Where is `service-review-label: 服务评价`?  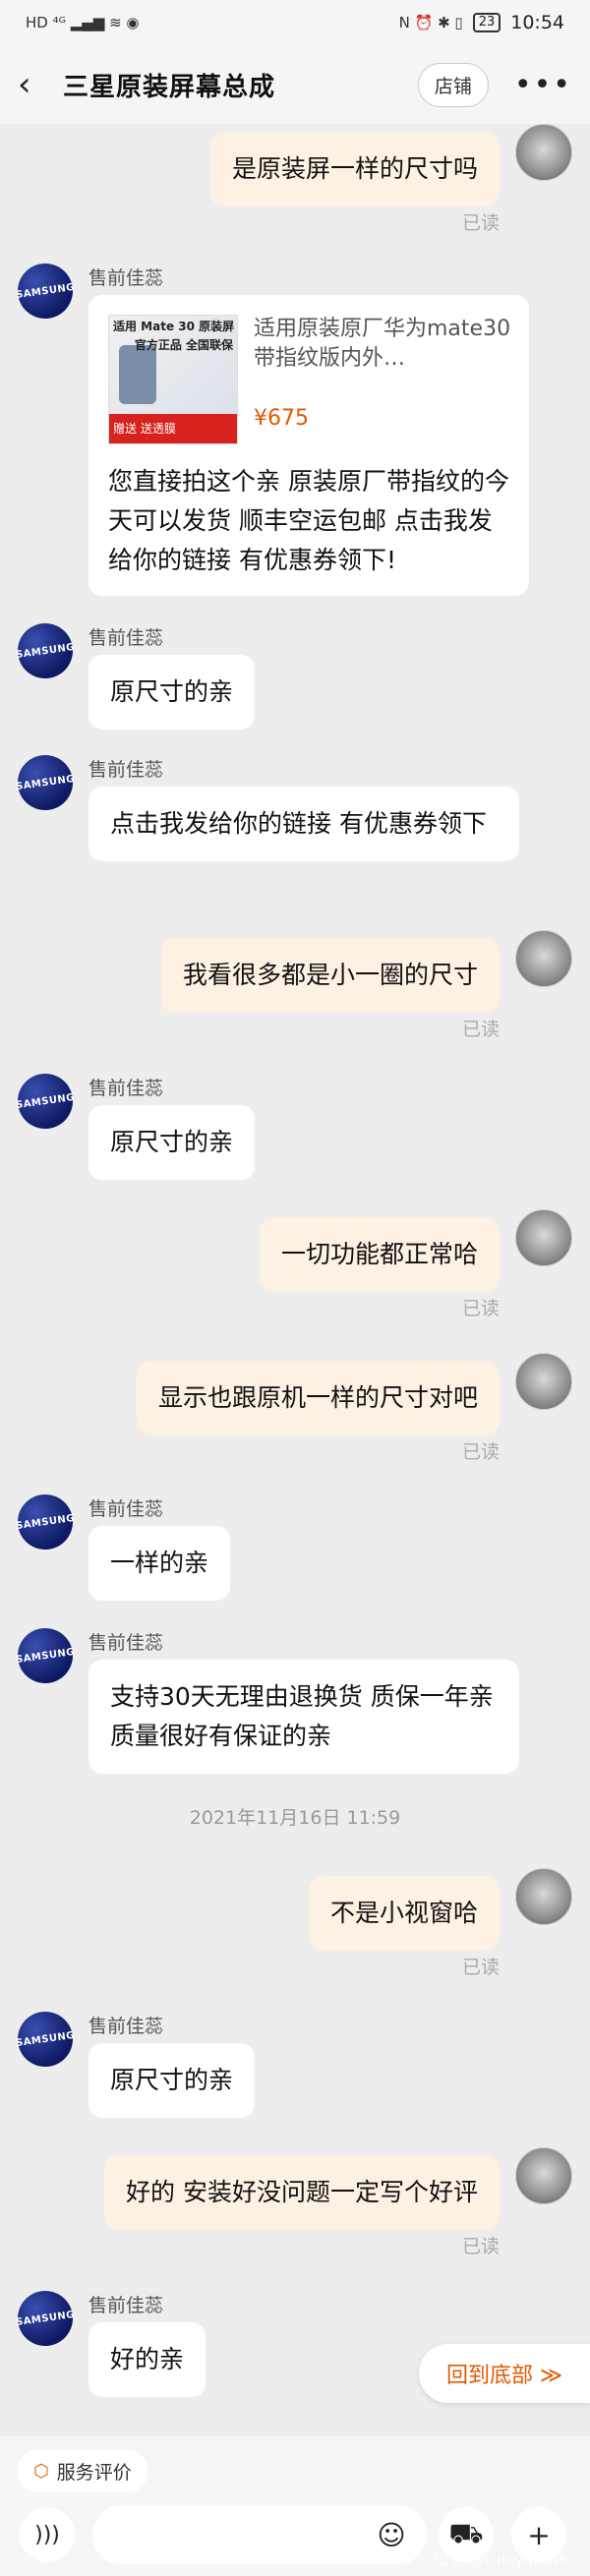 service-review-label: 服务评价 is located at coordinates (94, 2473).